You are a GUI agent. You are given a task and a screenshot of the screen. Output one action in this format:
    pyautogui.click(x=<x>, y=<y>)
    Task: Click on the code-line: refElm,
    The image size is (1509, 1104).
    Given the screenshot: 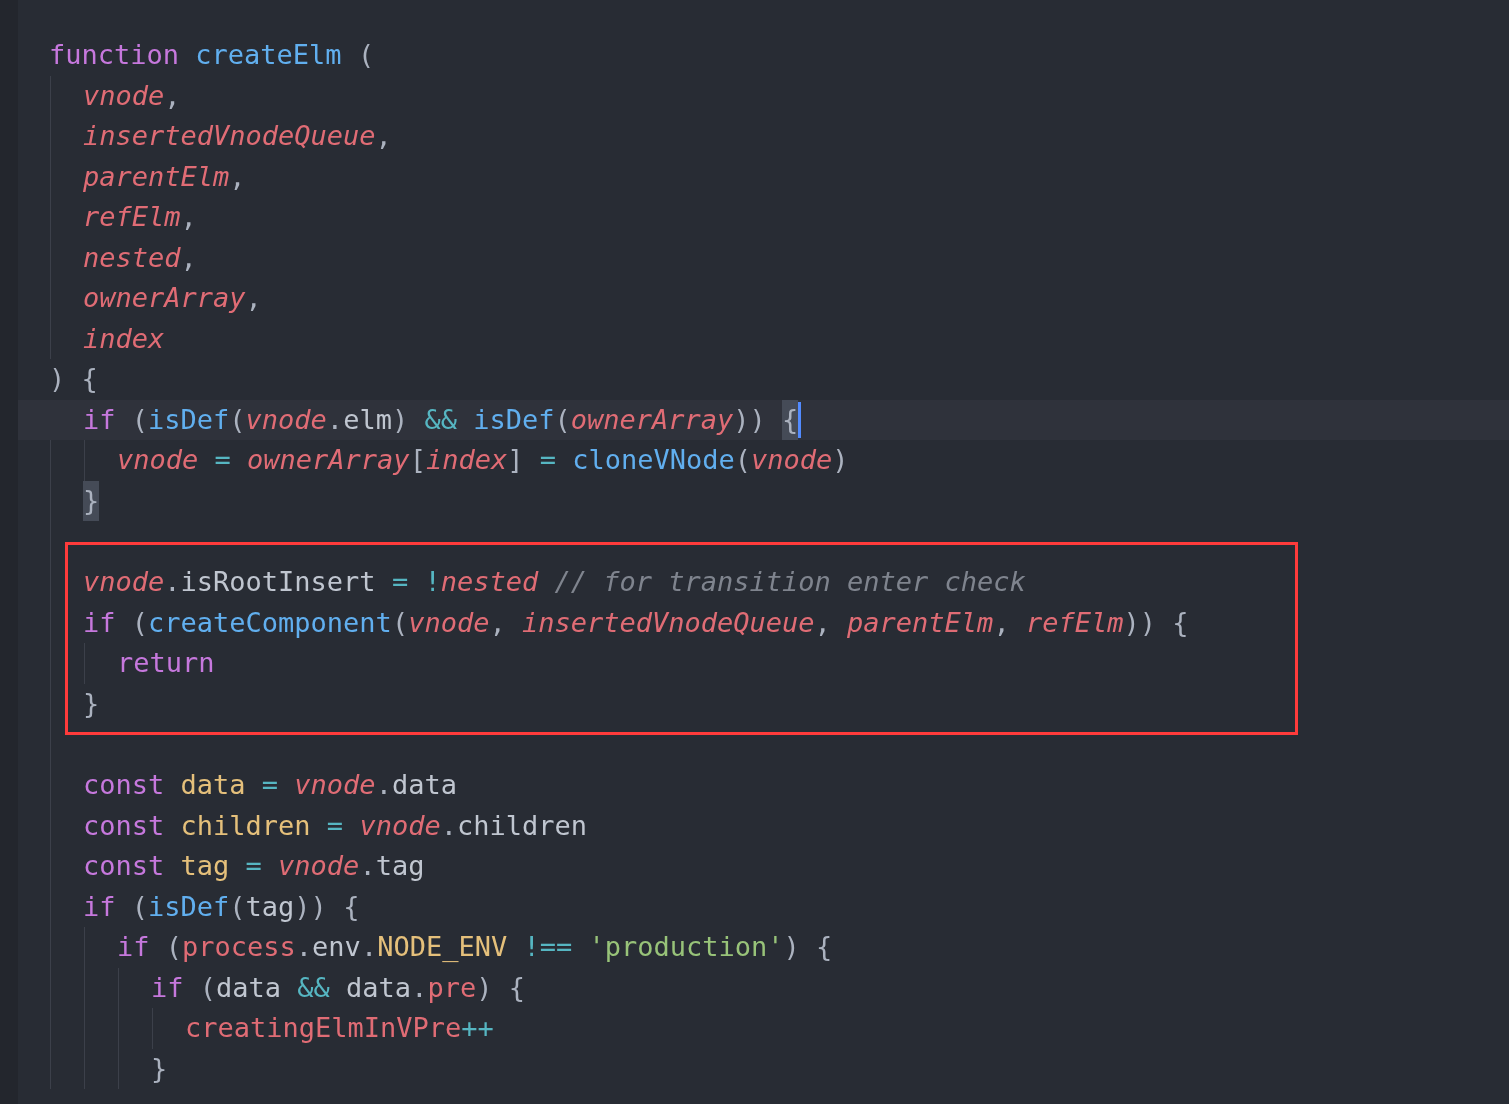 What is the action you would take?
    pyautogui.click(x=140, y=217)
    